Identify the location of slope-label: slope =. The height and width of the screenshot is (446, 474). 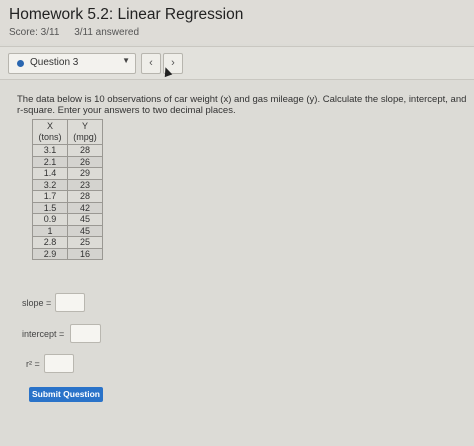
(37, 303).